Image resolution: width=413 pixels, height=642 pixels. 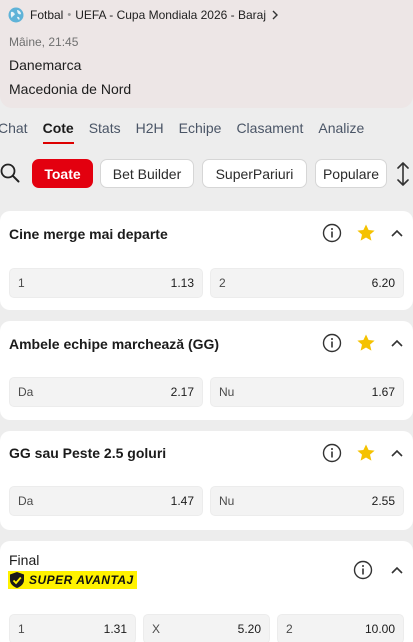 I want to click on tab-cote: Cote, so click(x=58, y=131).